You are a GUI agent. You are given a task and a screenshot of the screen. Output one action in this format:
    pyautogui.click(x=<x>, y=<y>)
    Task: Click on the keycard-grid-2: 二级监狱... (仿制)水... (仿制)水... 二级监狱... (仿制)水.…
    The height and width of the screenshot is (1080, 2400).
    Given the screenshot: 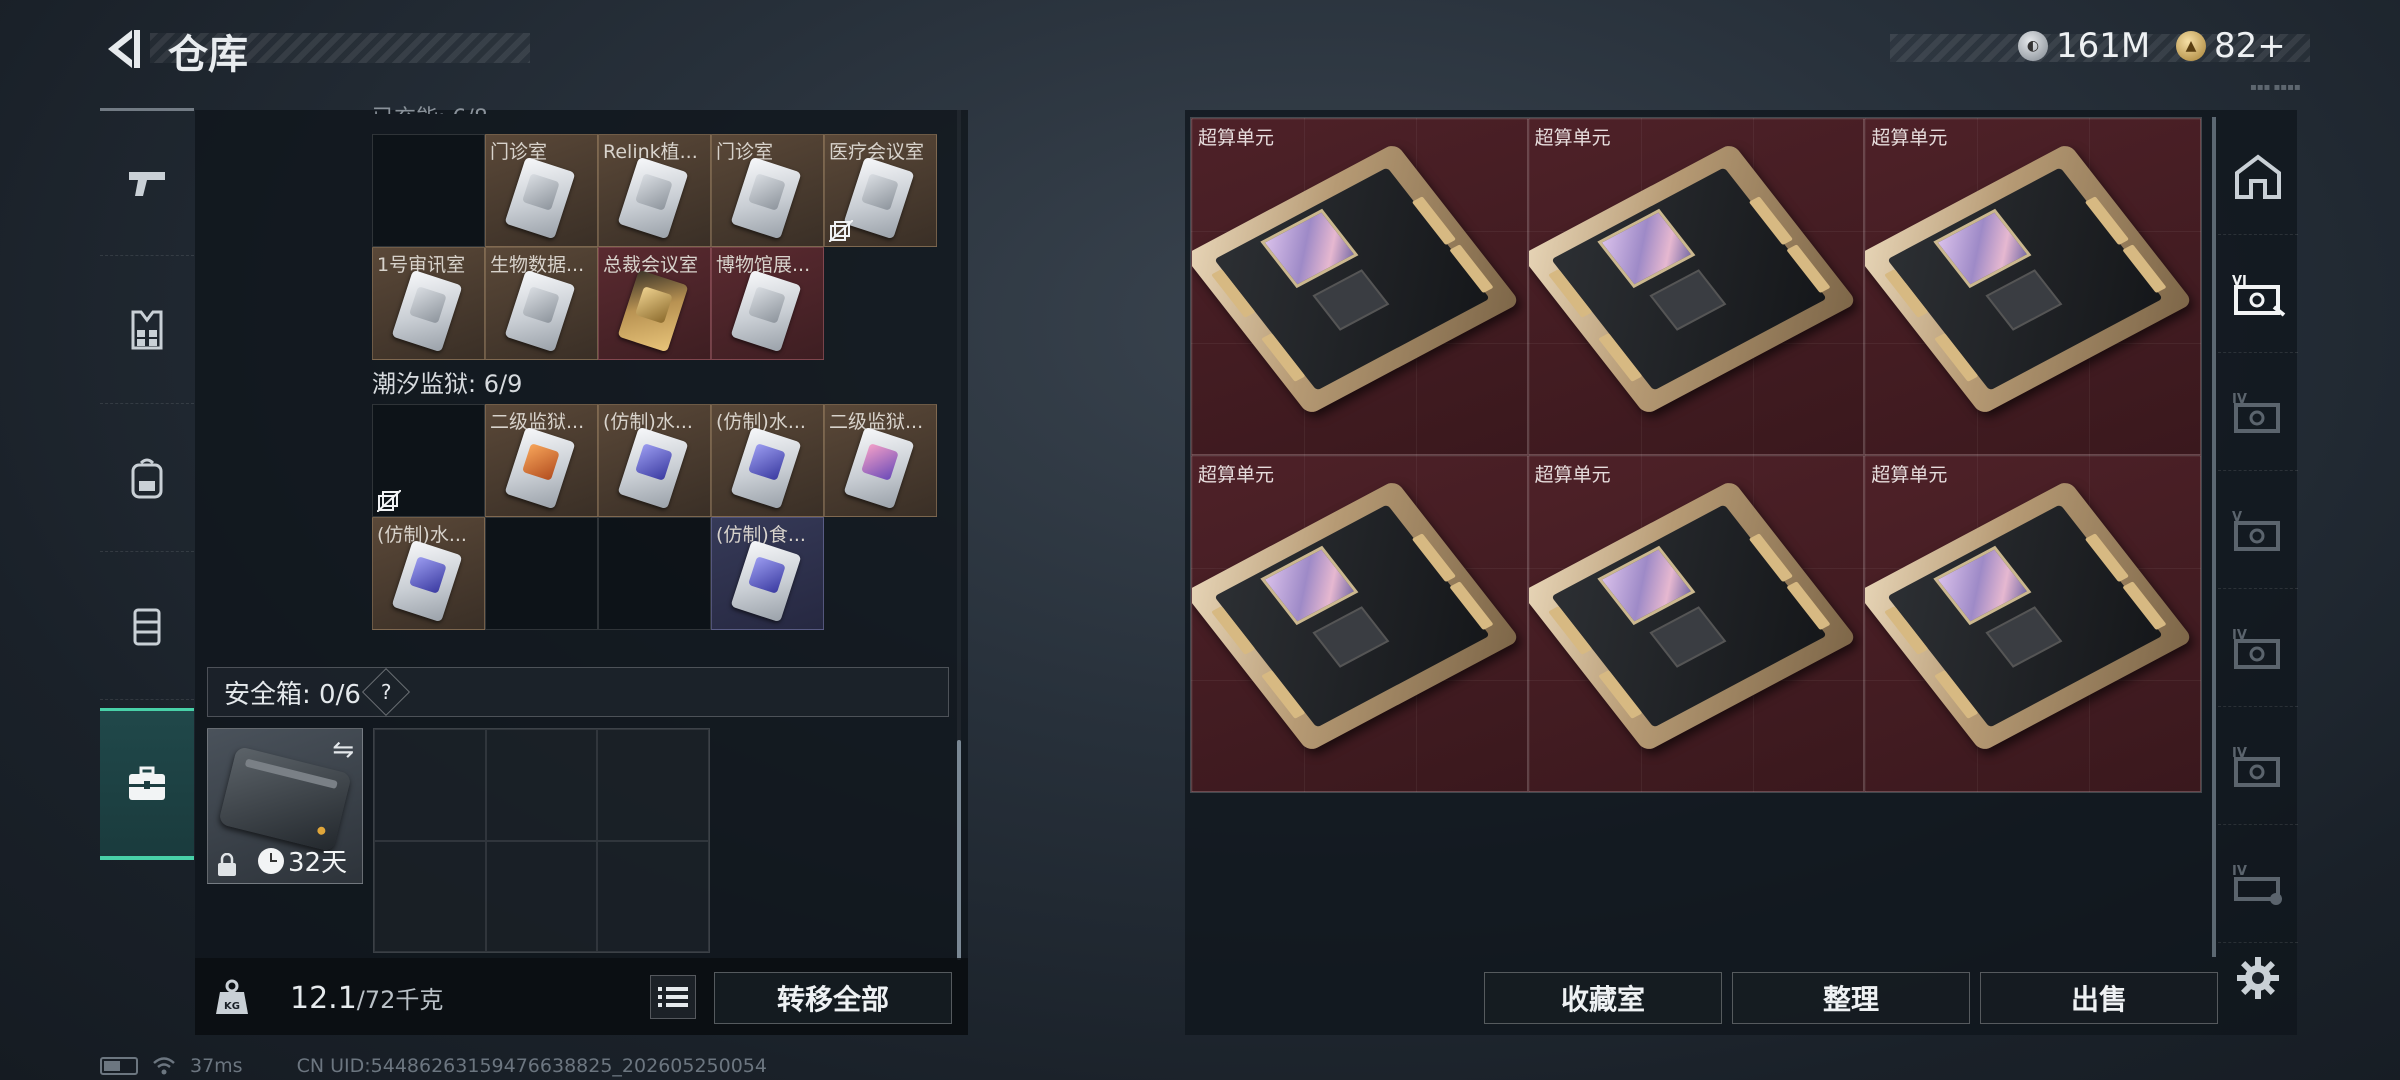 What is the action you would take?
    pyautogui.click(x=654, y=517)
    